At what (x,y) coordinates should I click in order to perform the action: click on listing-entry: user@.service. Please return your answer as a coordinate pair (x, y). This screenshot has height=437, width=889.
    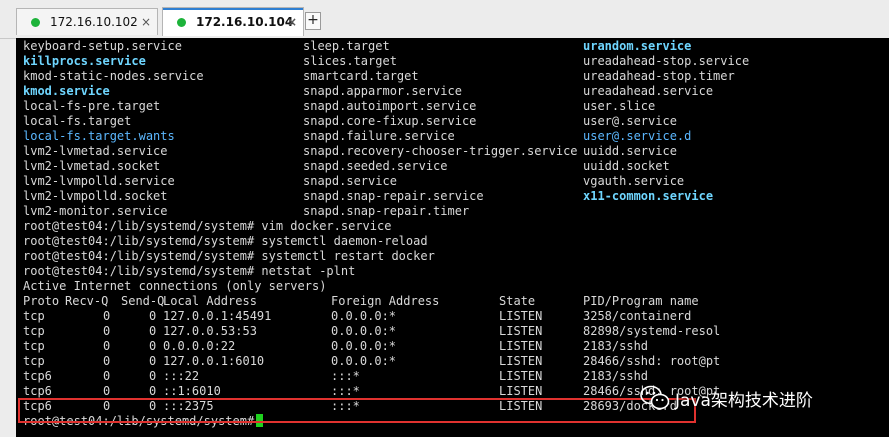
    Looking at the image, I should click on (630, 121).